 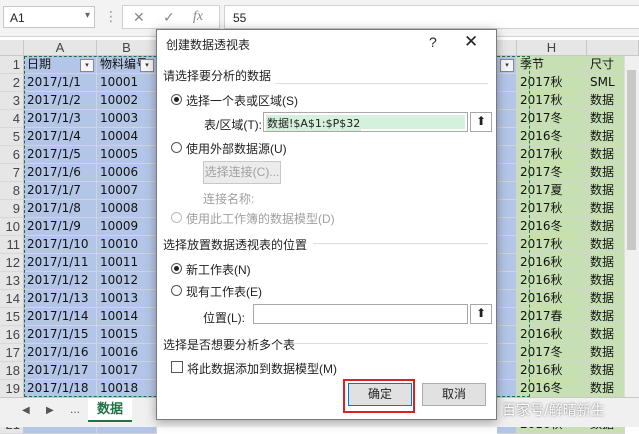 What do you see at coordinates (127, 317) in the screenshot?
I see `table-cell: 10014` at bounding box center [127, 317].